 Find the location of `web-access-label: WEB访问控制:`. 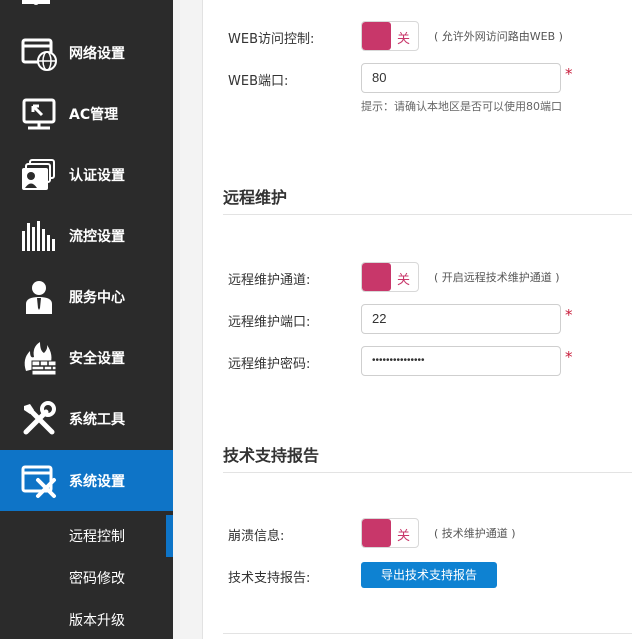

web-access-label: WEB访问控制: is located at coordinates (271, 39).